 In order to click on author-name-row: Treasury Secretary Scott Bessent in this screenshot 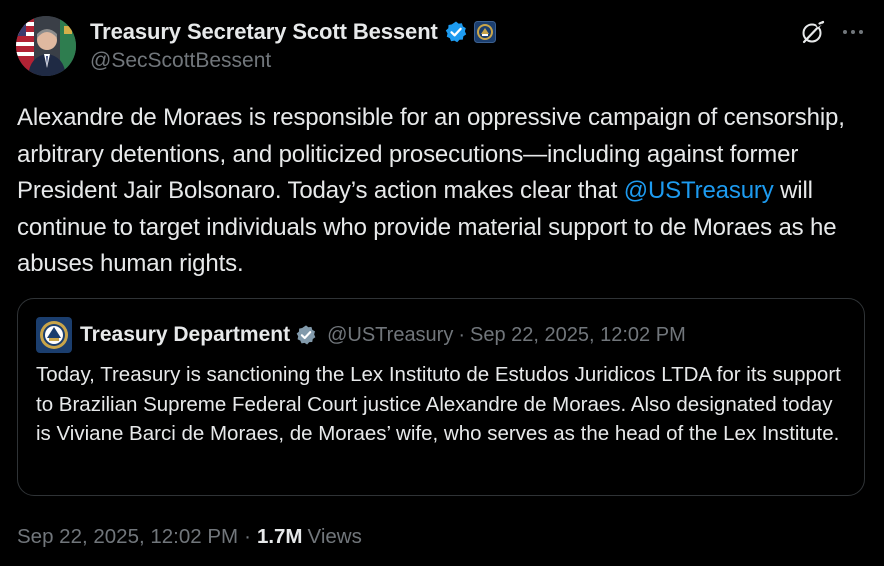, I will do `click(293, 32)`.